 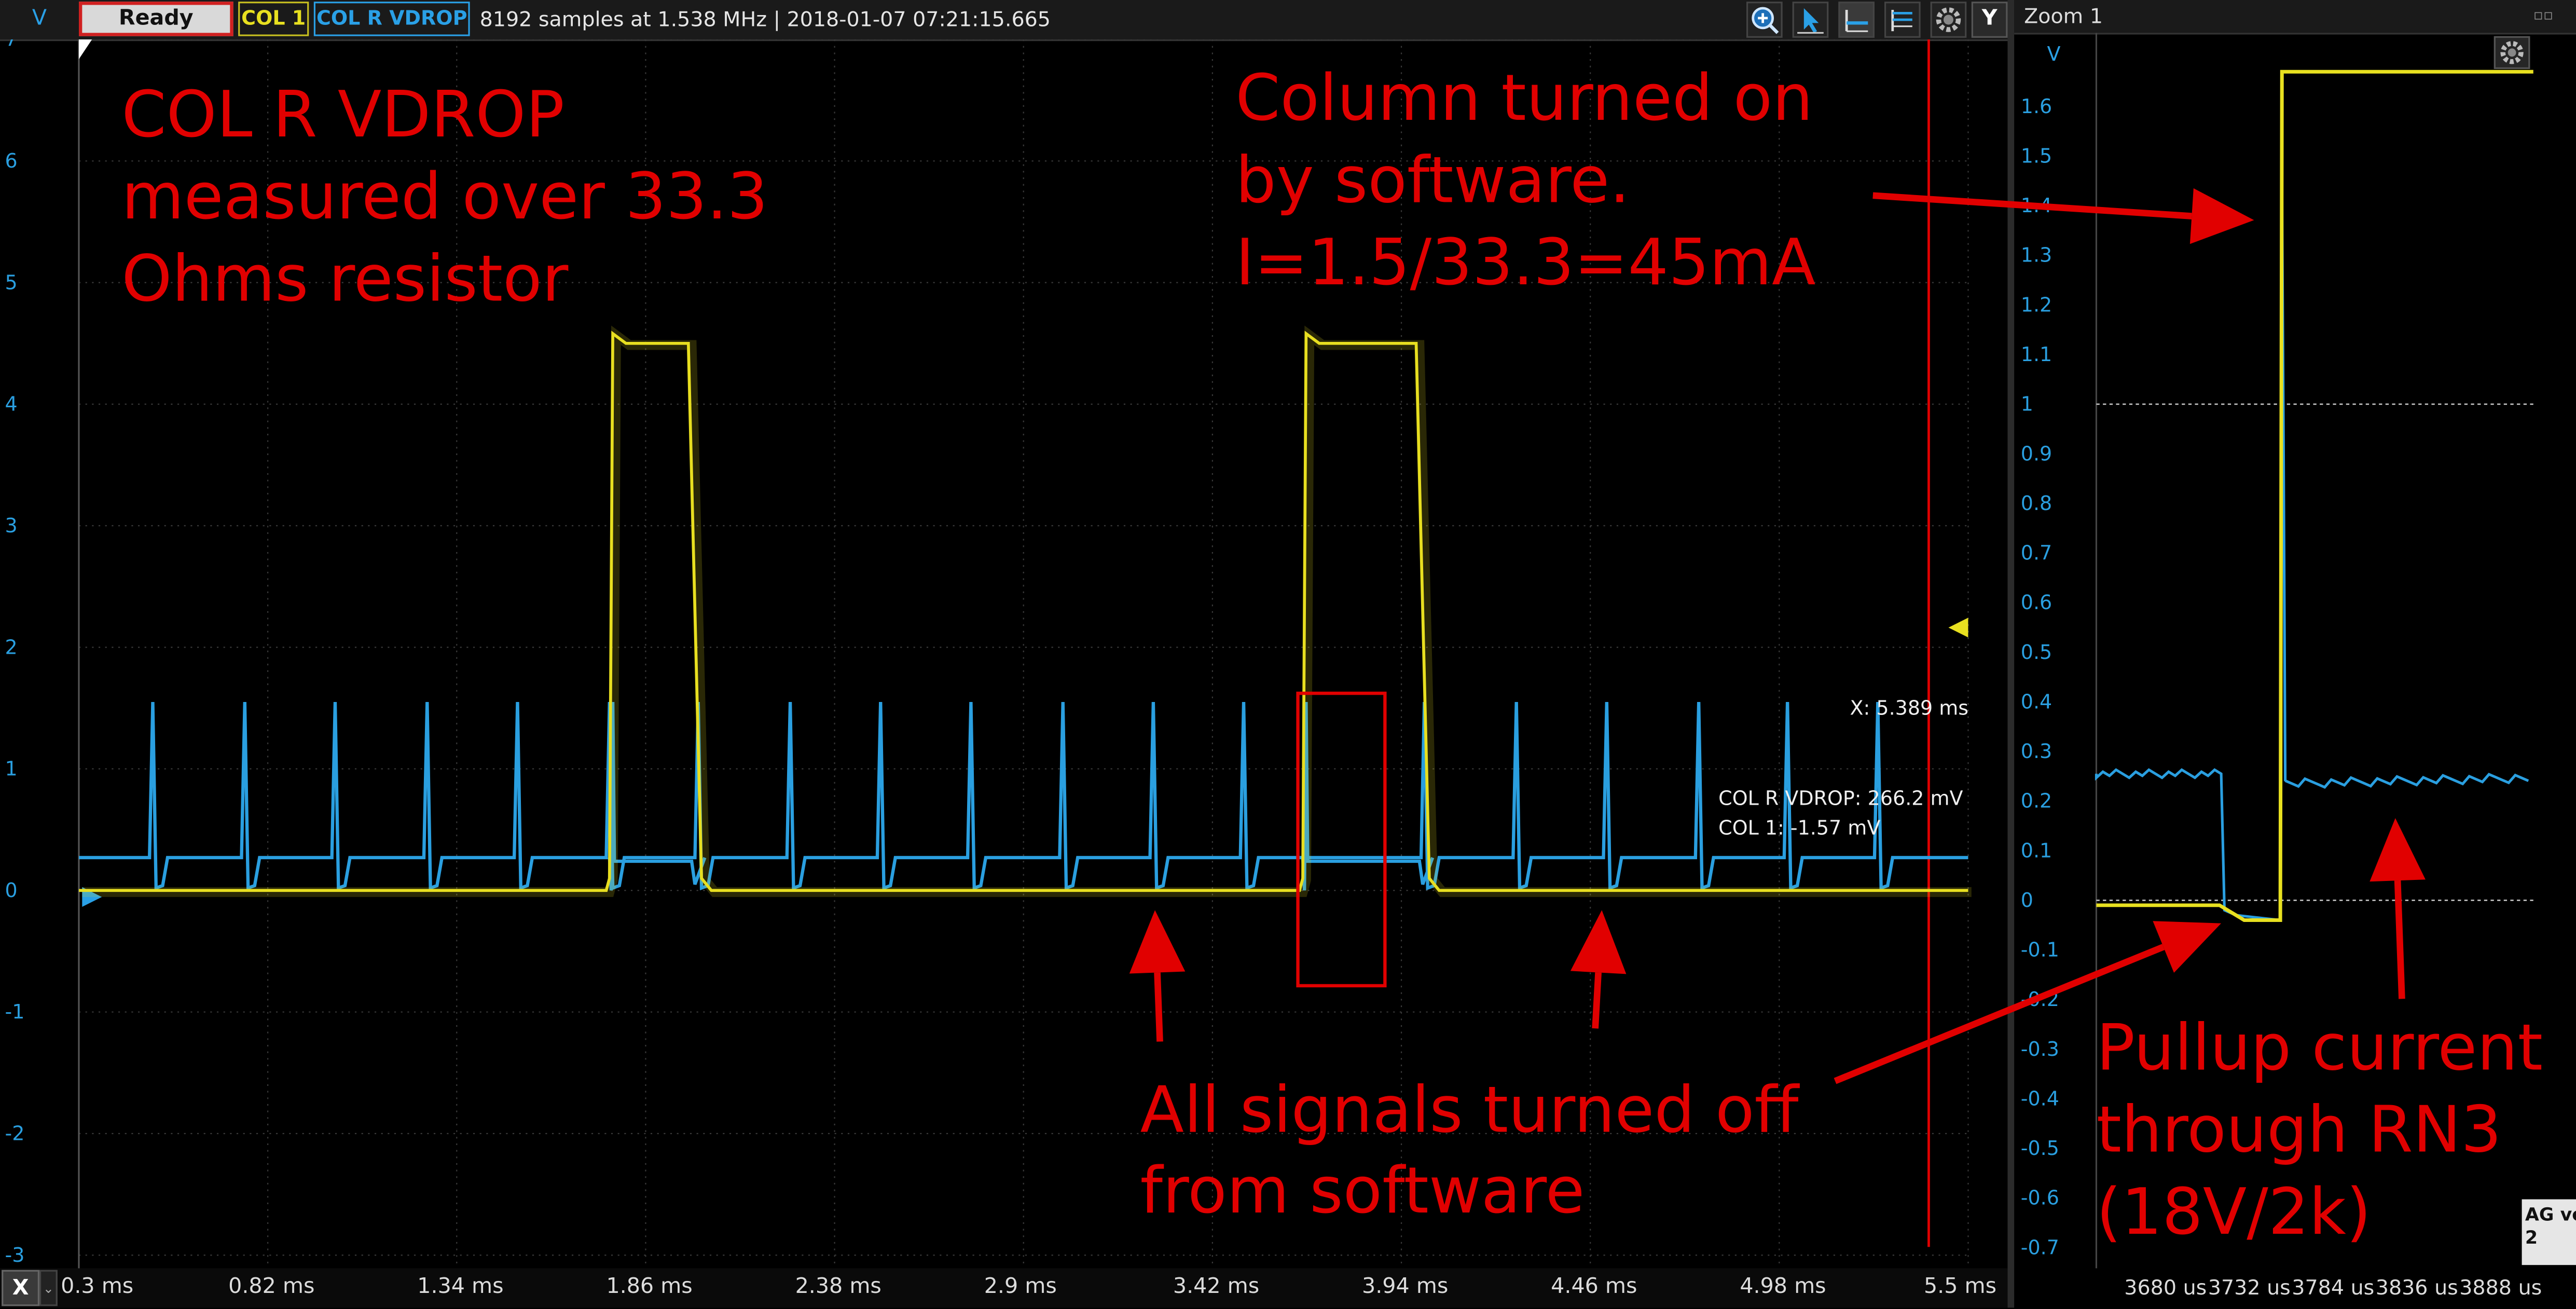 What do you see at coordinates (2312, 551) in the screenshot?
I see `zoom-trace-col-r-vdrop` at bounding box center [2312, 551].